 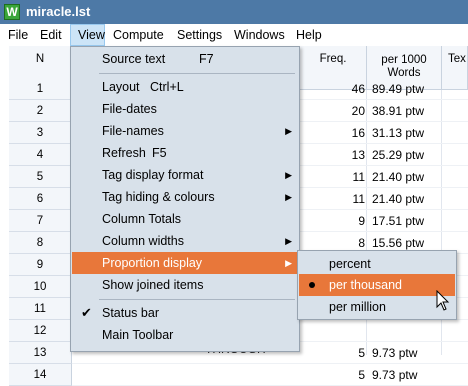 What do you see at coordinates (358, 111) in the screenshot?
I see `freq-cell: 20` at bounding box center [358, 111].